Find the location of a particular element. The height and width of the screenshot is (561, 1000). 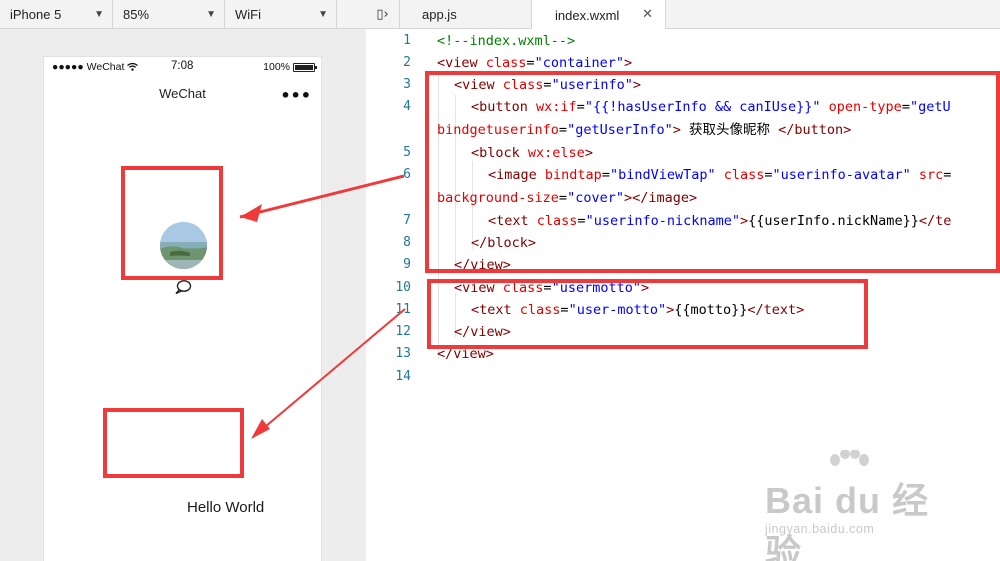

baidu-jingyan-watermark: Bai du 经验 jingyan.baidu.com is located at coordinates (865, 505).